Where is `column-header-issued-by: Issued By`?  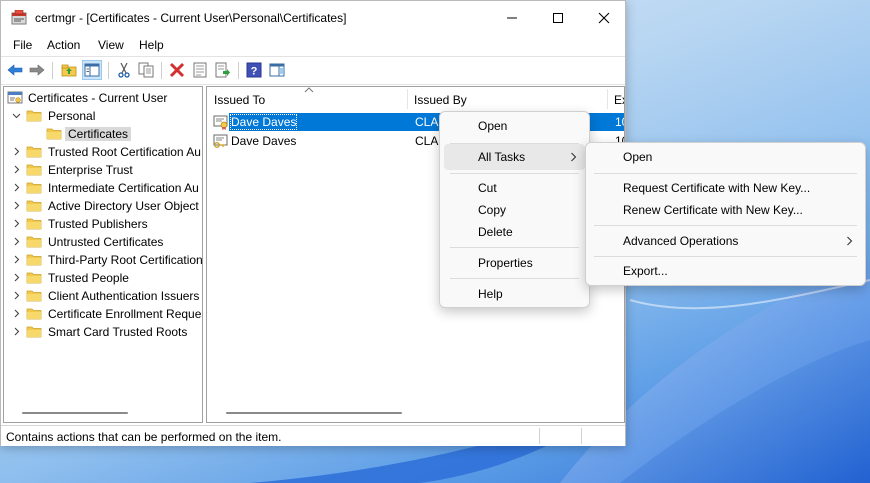
column-header-issued-by: Issued By is located at coordinates (507, 99).